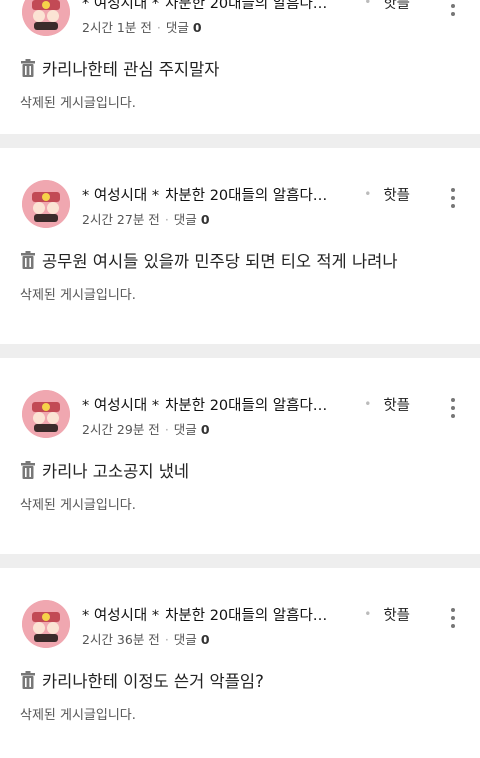  I want to click on post-title-row: 카리나한테 이정도 쓴거 악플임?, so click(240, 680).